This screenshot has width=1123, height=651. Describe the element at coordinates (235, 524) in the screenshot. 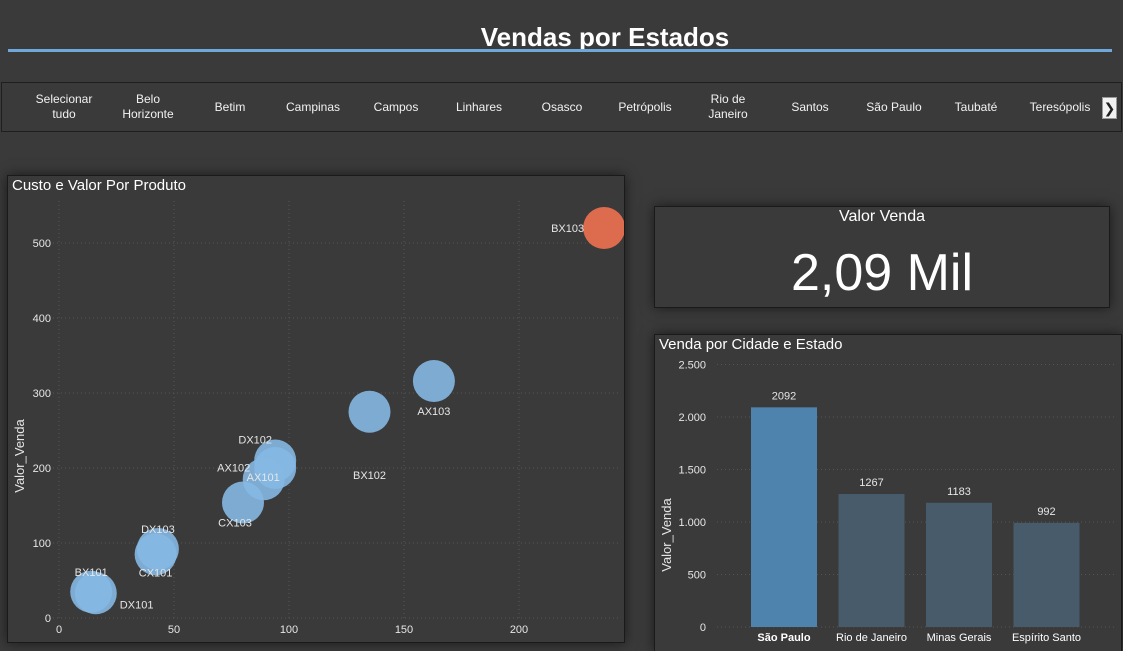

I see `scatter-point-label: CX103` at that location.